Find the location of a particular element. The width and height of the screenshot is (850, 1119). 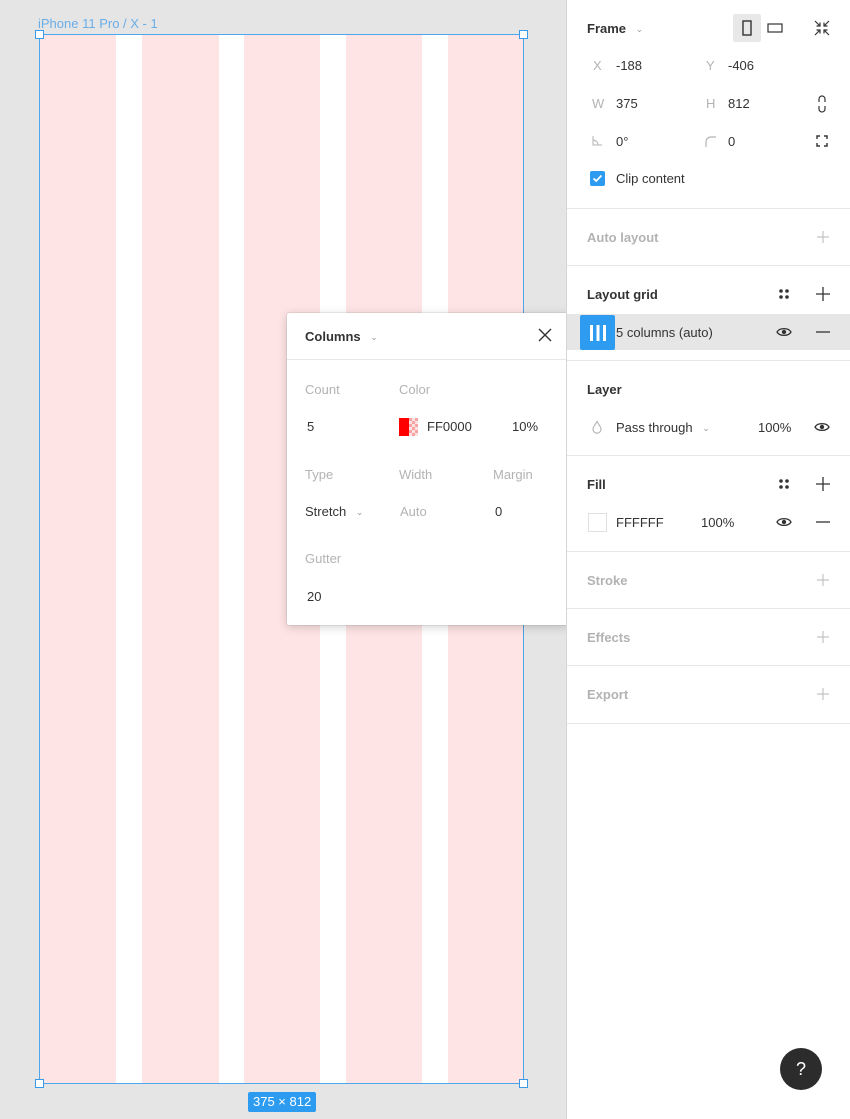

rotation-icon is located at coordinates (597, 141).